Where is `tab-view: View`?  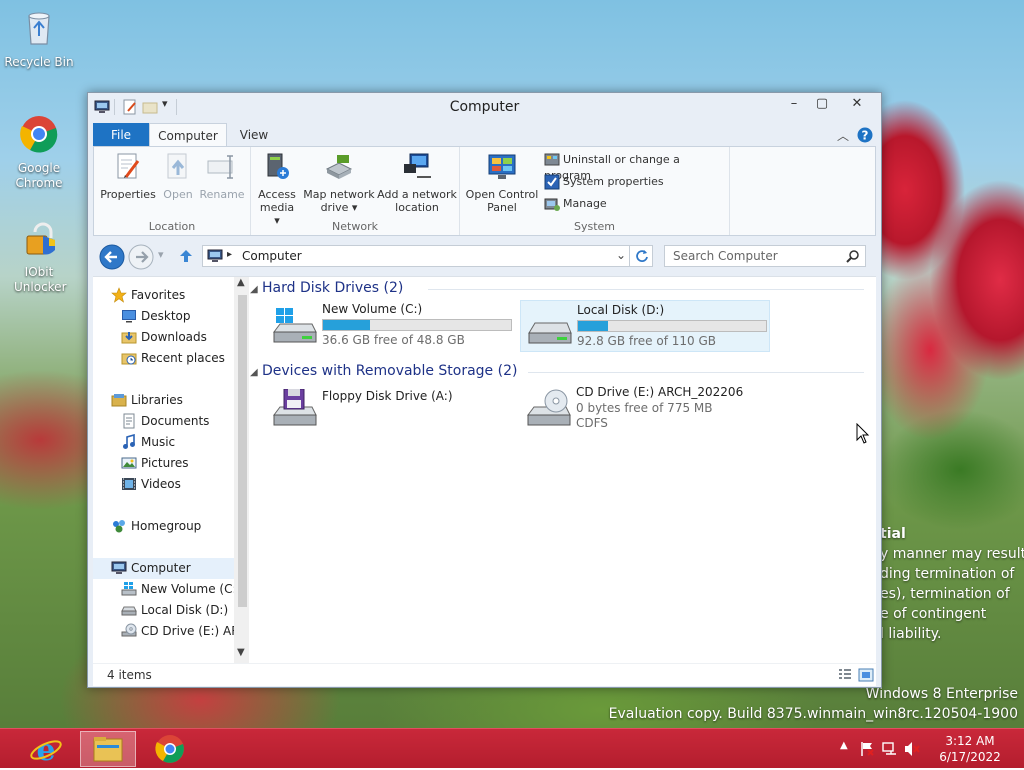 tab-view: View is located at coordinates (254, 135).